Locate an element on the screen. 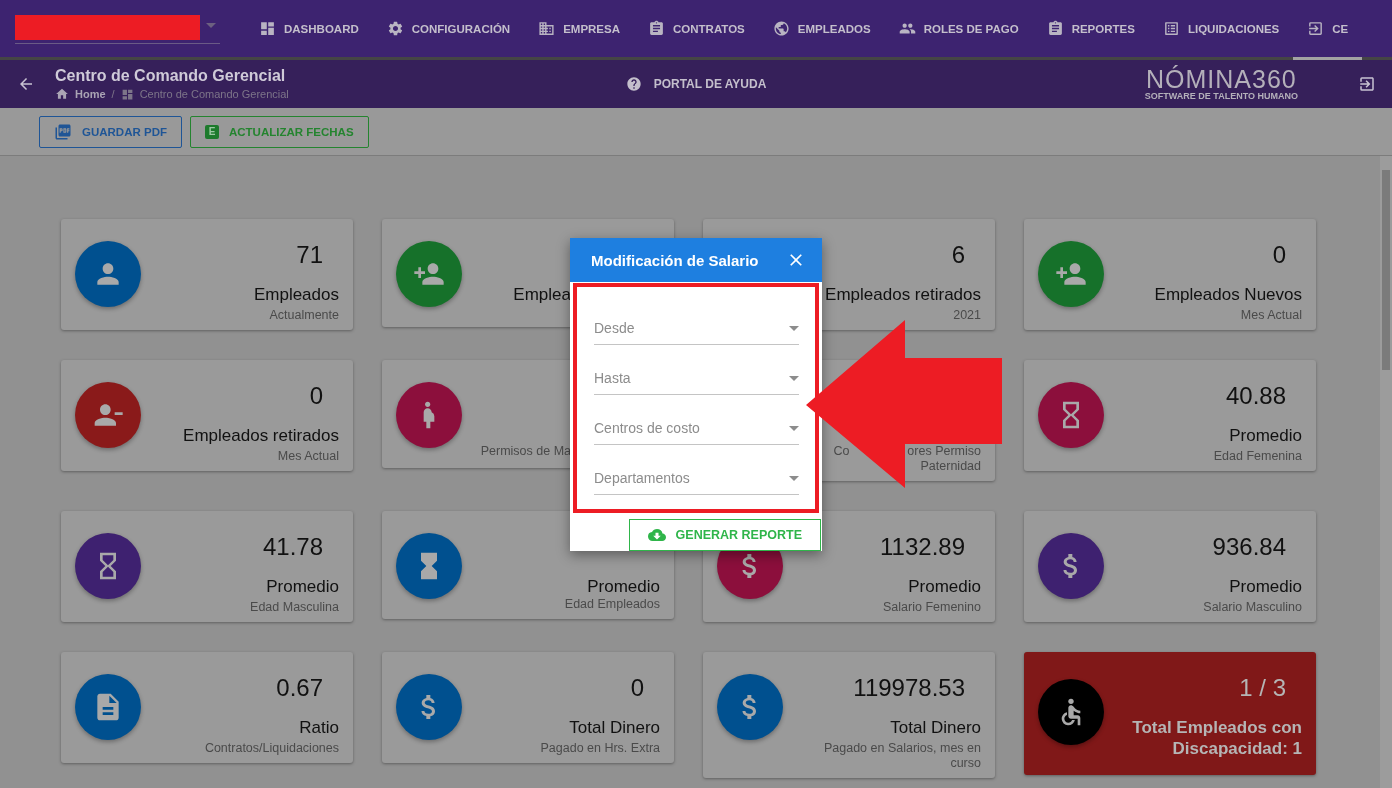 The height and width of the screenshot is (788, 1392). pdf-icon is located at coordinates (63, 131).